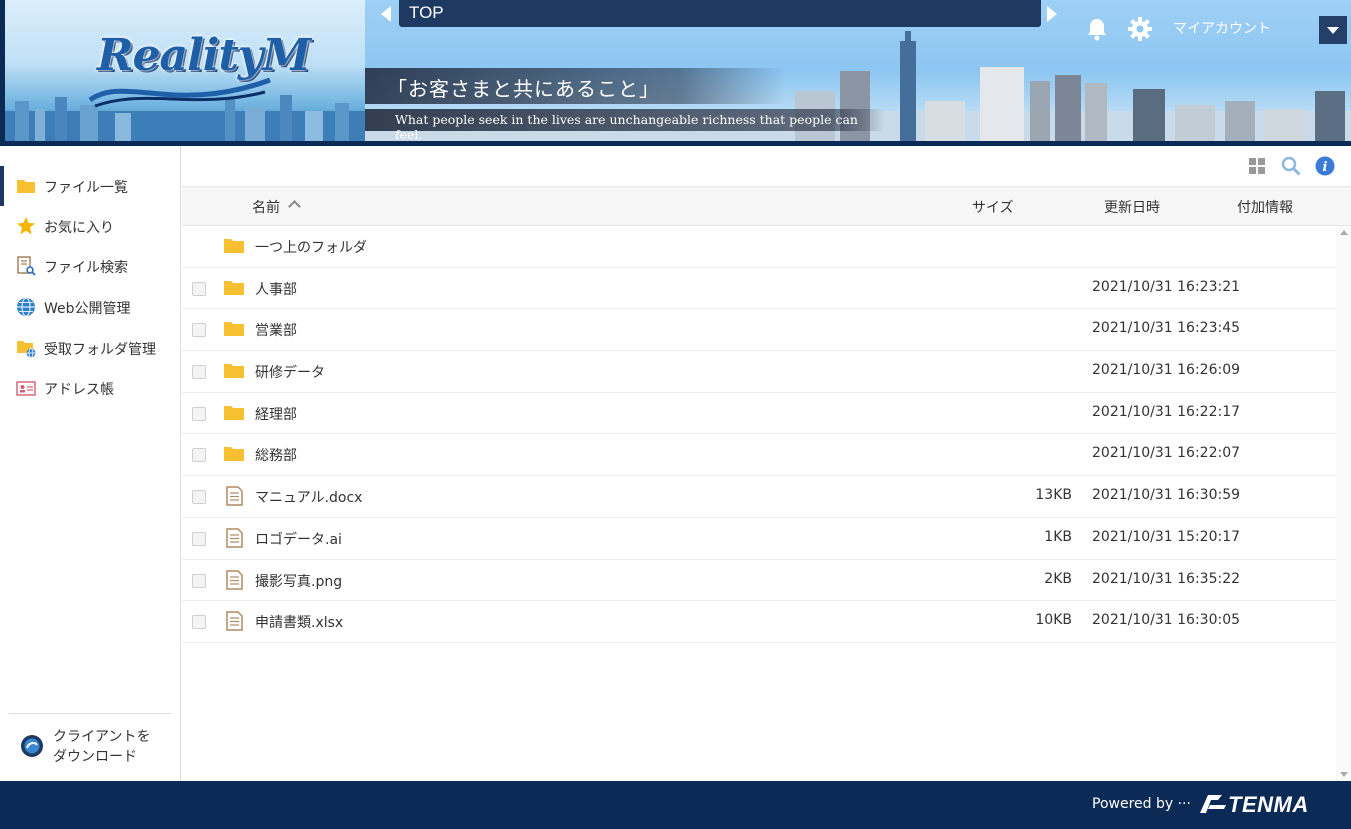 The width and height of the screenshot is (1351, 829). Describe the element at coordinates (102, 747) in the screenshot. I see `client-download-label: クライアントを ダウンロード` at that location.